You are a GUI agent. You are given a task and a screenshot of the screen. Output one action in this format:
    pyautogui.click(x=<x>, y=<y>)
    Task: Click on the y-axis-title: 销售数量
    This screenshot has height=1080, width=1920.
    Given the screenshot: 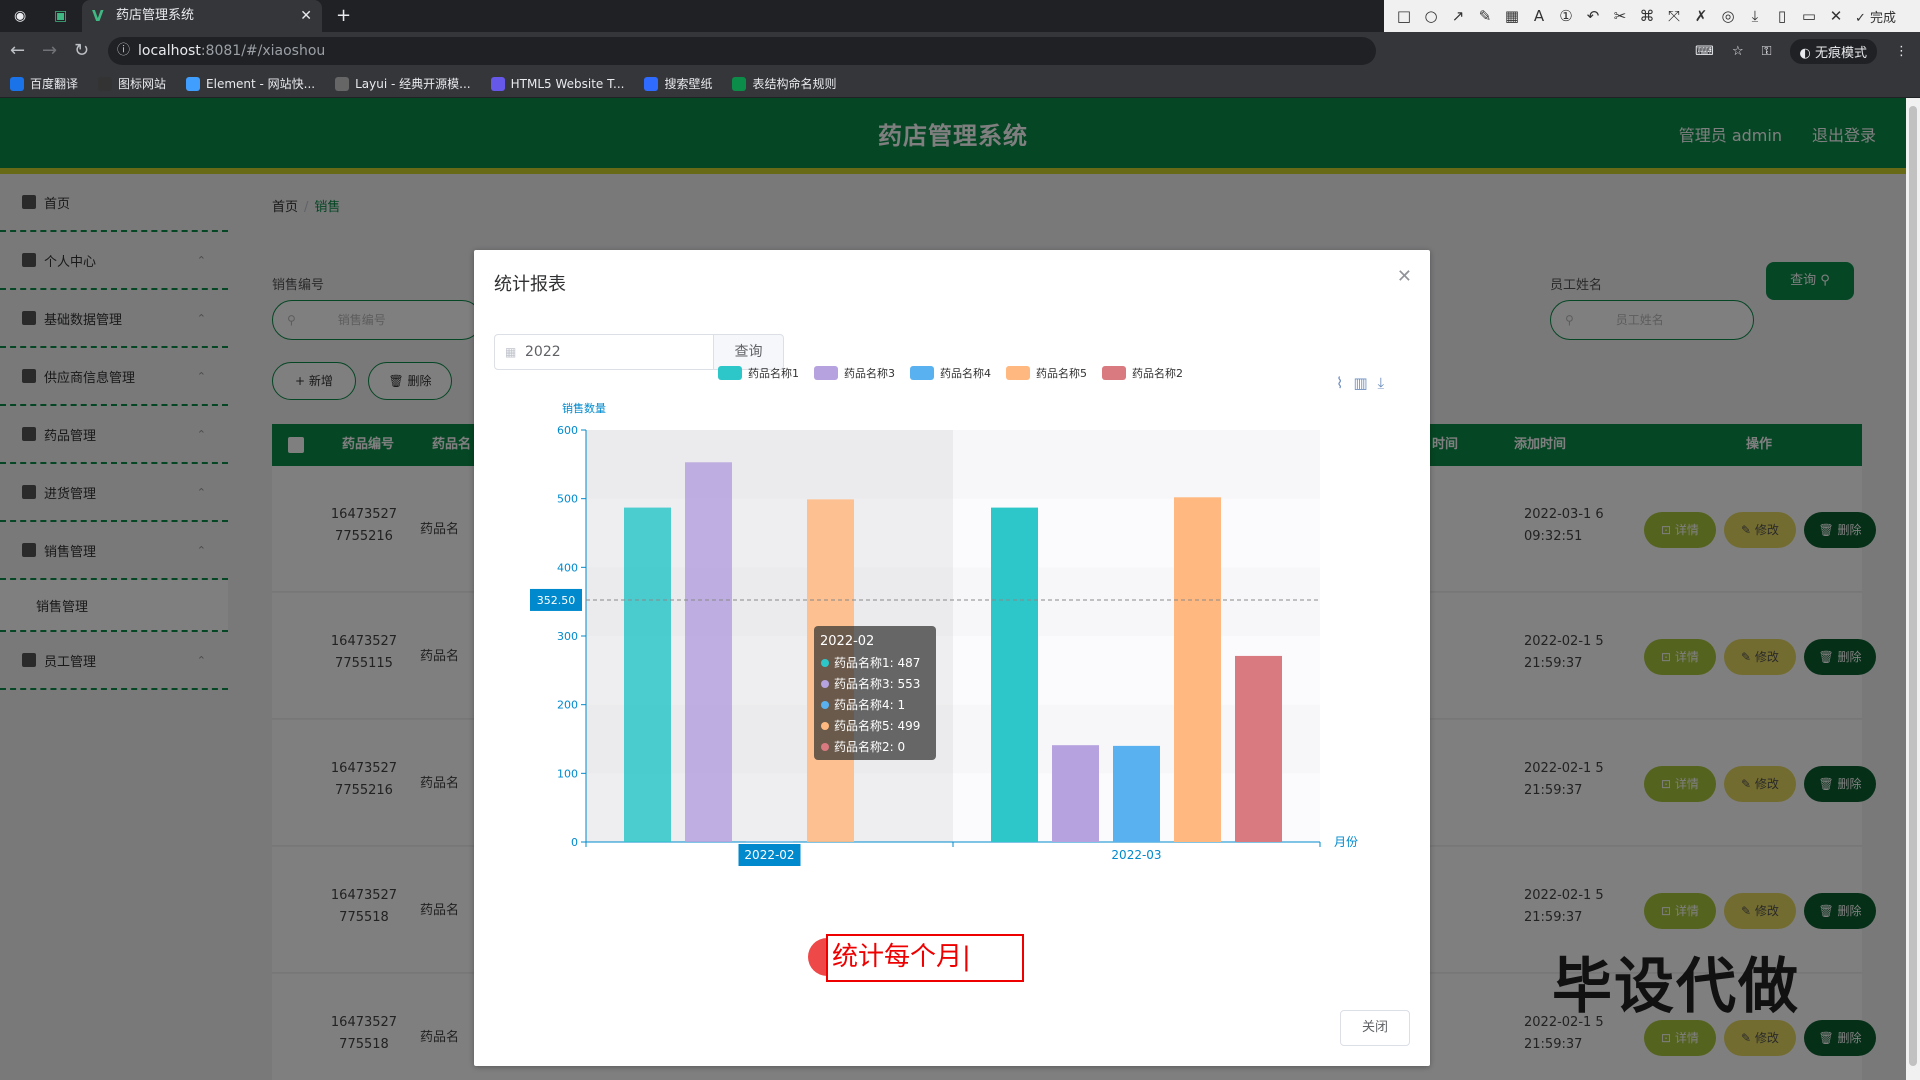 What is the action you would take?
    pyautogui.click(x=584, y=408)
    